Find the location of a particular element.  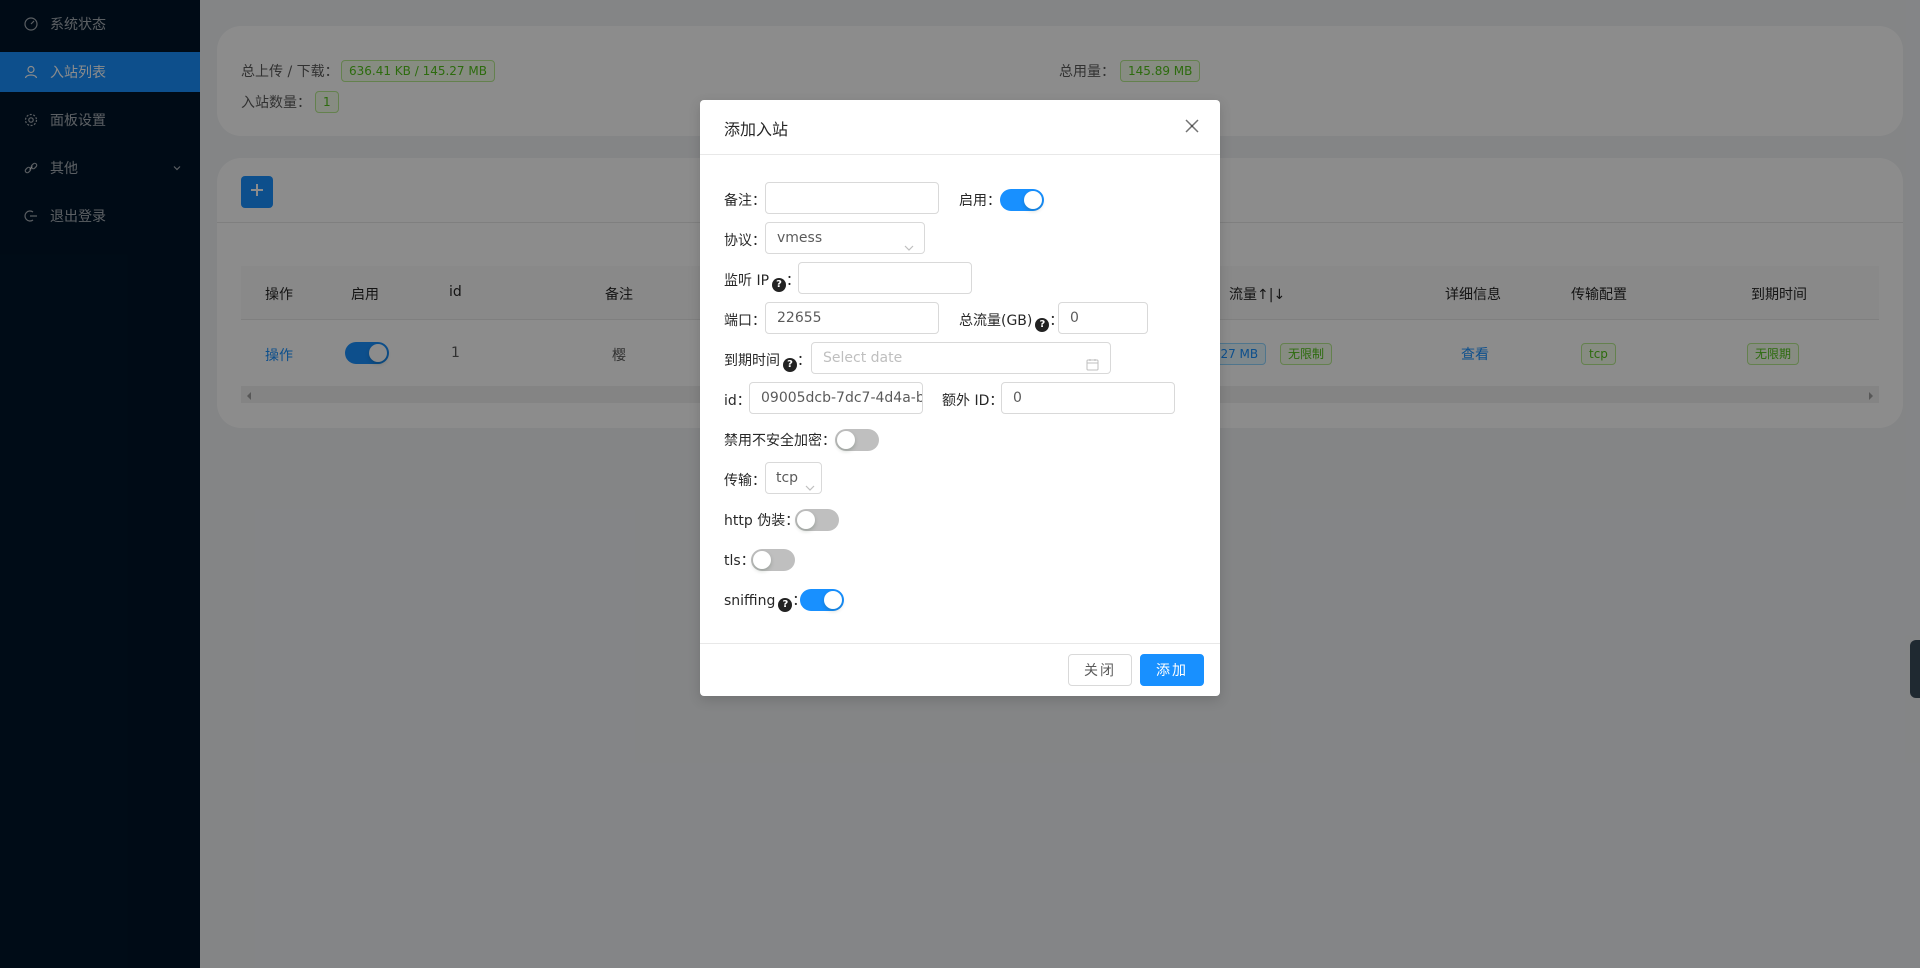

enable-toggle is located at coordinates (1022, 200).